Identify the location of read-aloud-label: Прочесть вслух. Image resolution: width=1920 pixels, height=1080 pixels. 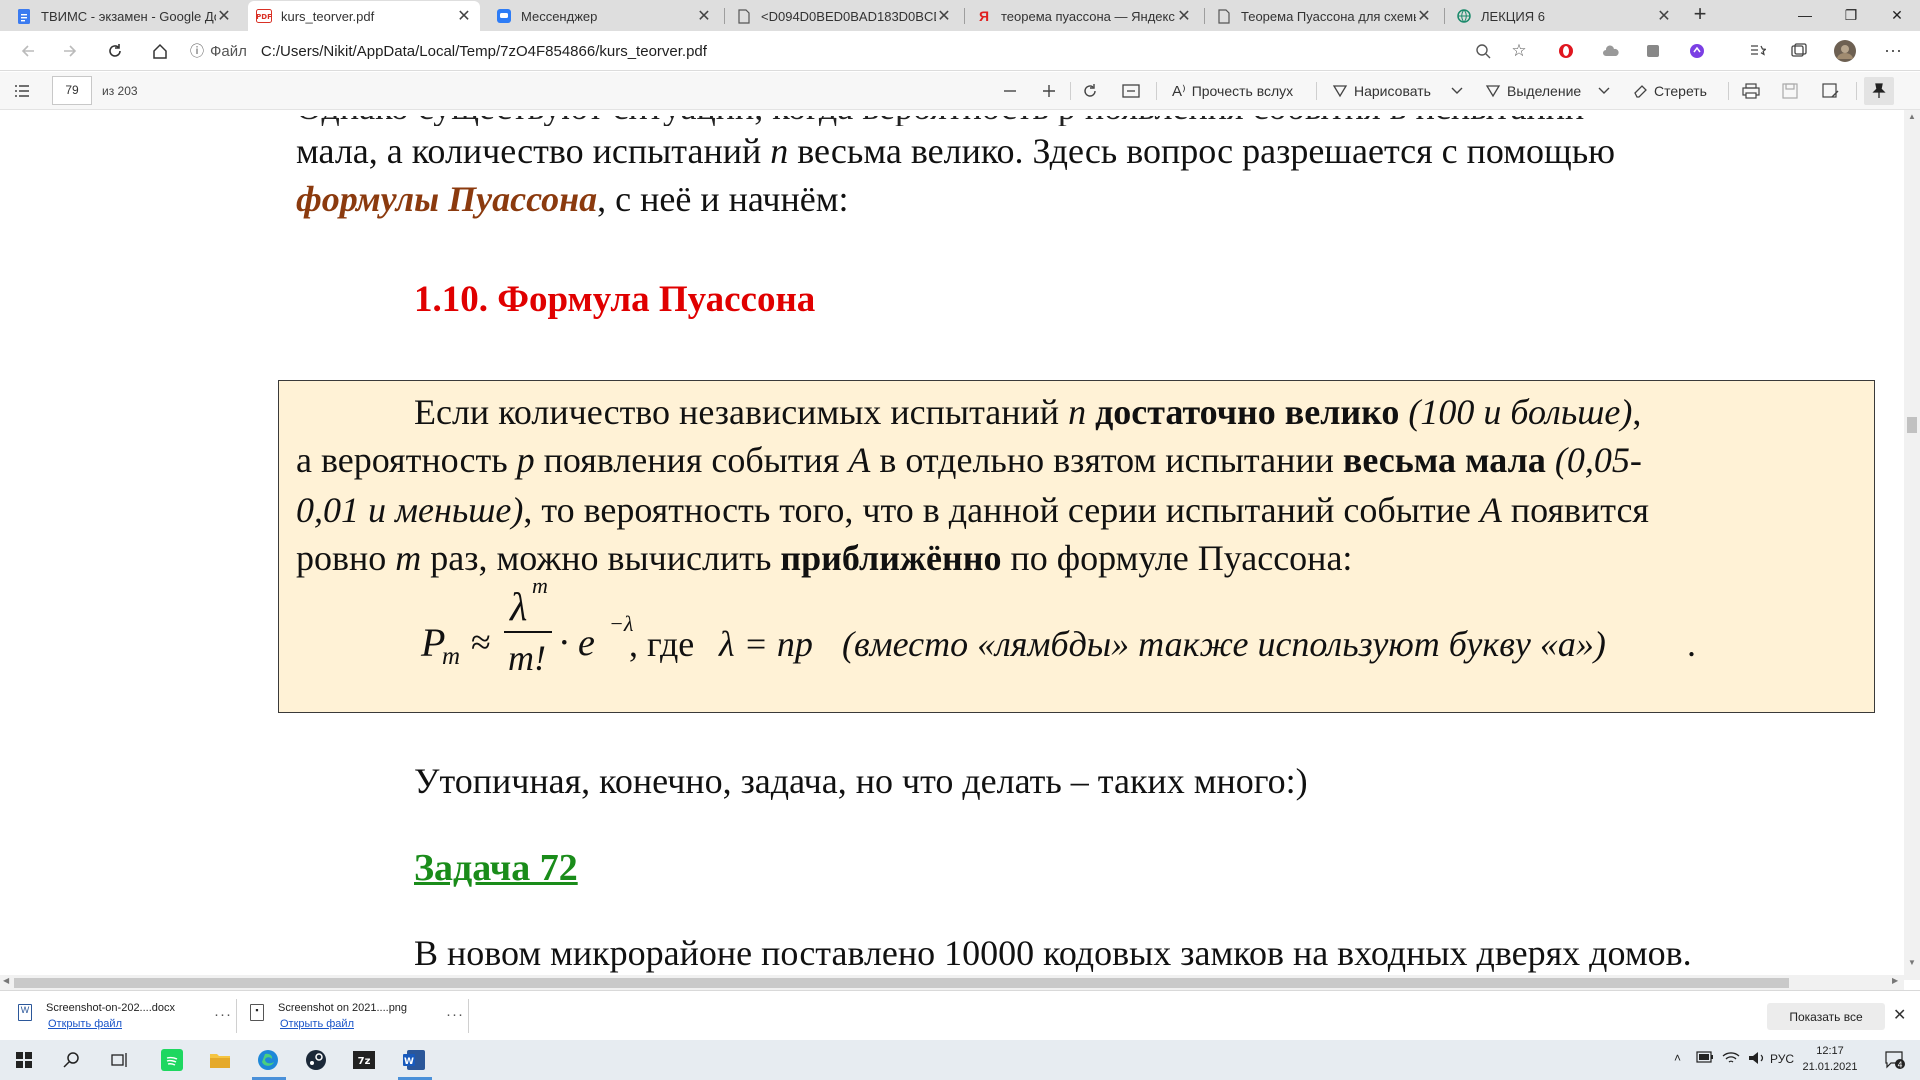
(1242, 91).